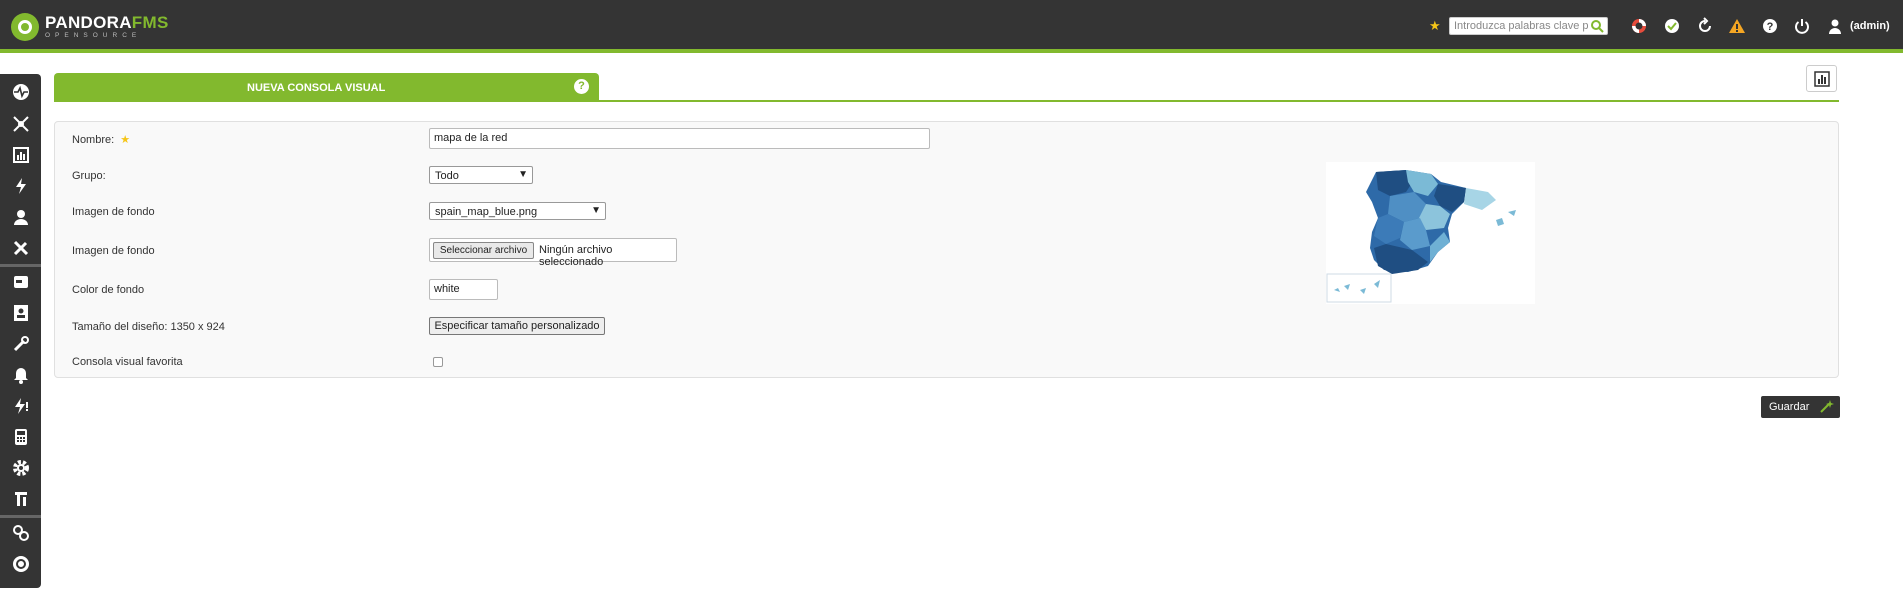 This screenshot has width=1903, height=606. What do you see at coordinates (25, 27) in the screenshot?
I see `logo-icon` at bounding box center [25, 27].